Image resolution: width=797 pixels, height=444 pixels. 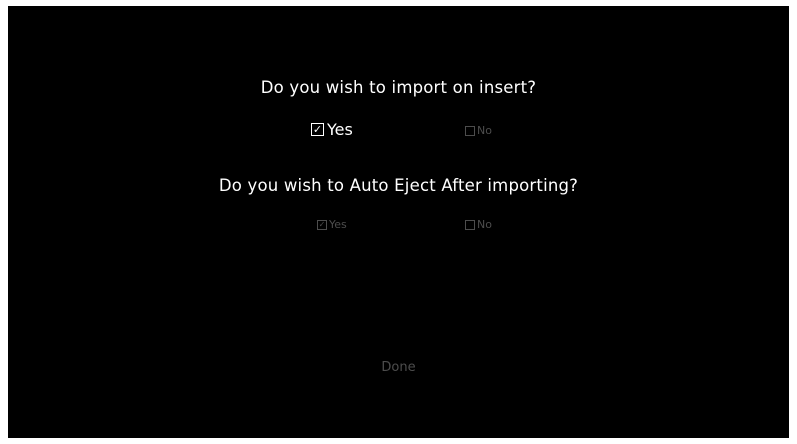 What do you see at coordinates (398, 87) in the screenshot?
I see `import-on-insert-question: Do you wish to import on insert?` at bounding box center [398, 87].